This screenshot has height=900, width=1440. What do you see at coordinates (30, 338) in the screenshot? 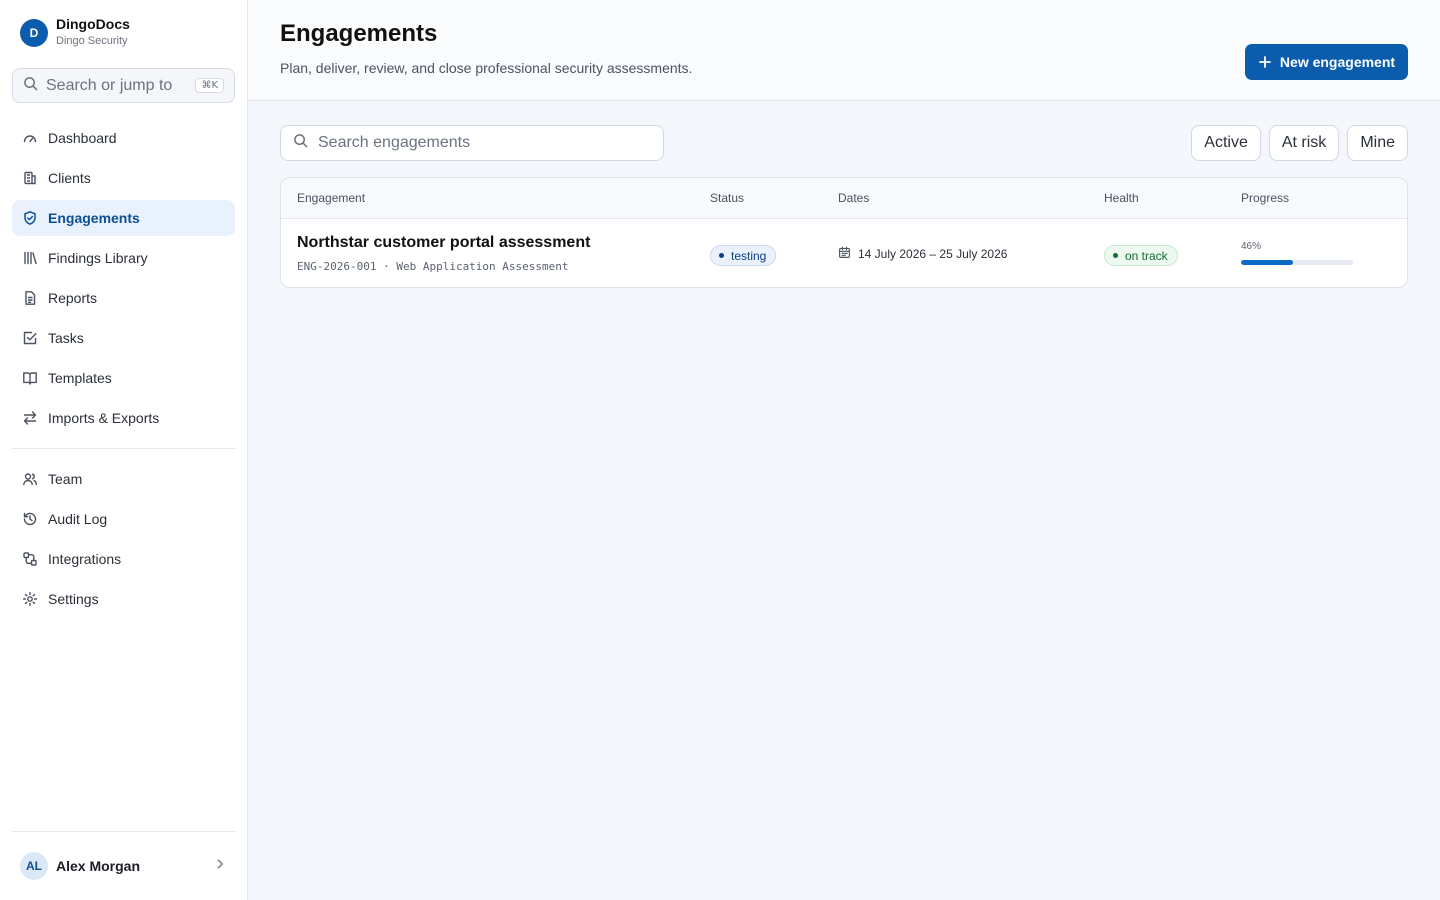
I see `check-square-icon` at bounding box center [30, 338].